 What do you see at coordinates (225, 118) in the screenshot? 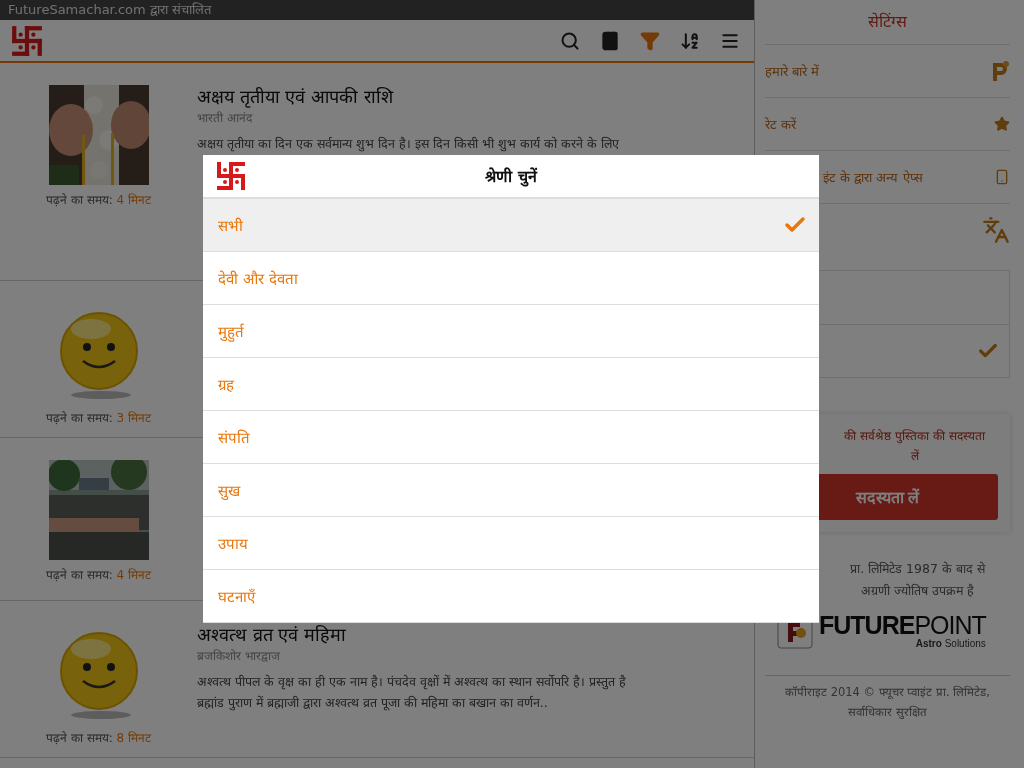
I see `article-author: भारती आनंद` at bounding box center [225, 118].